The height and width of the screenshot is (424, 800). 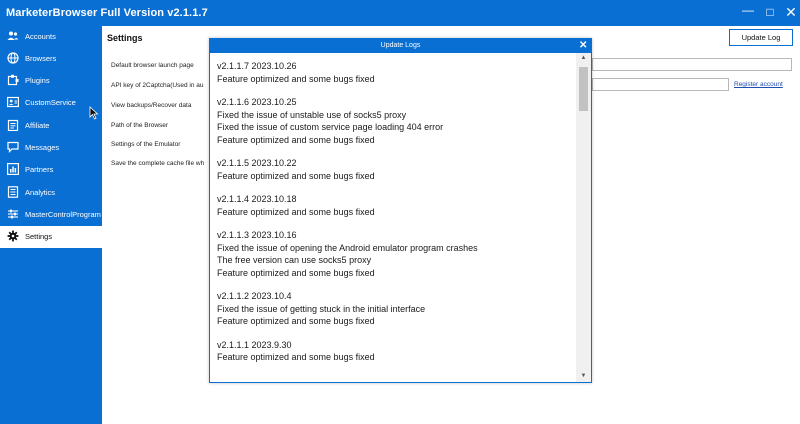 I want to click on document-icon, so click(x=13, y=192).